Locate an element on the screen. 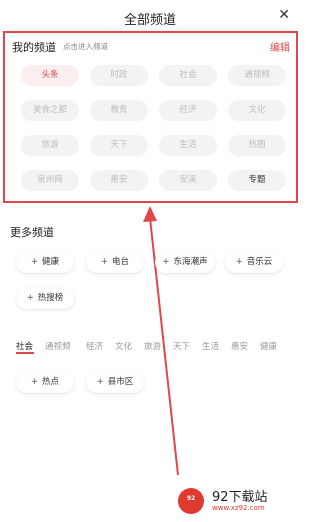  channel-label: 音乐云 is located at coordinates (259, 262).